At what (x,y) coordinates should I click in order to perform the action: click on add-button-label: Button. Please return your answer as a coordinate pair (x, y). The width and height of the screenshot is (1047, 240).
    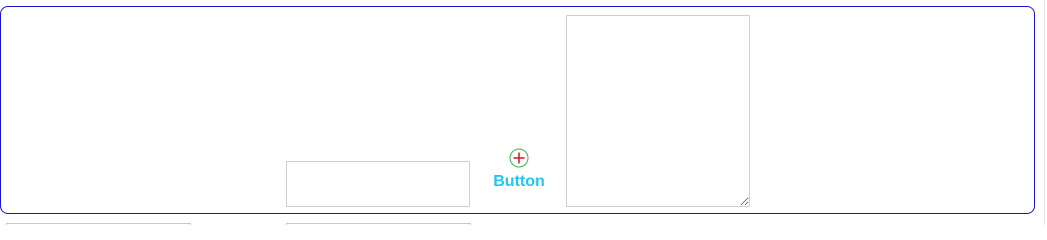
    Looking at the image, I should click on (519, 181).